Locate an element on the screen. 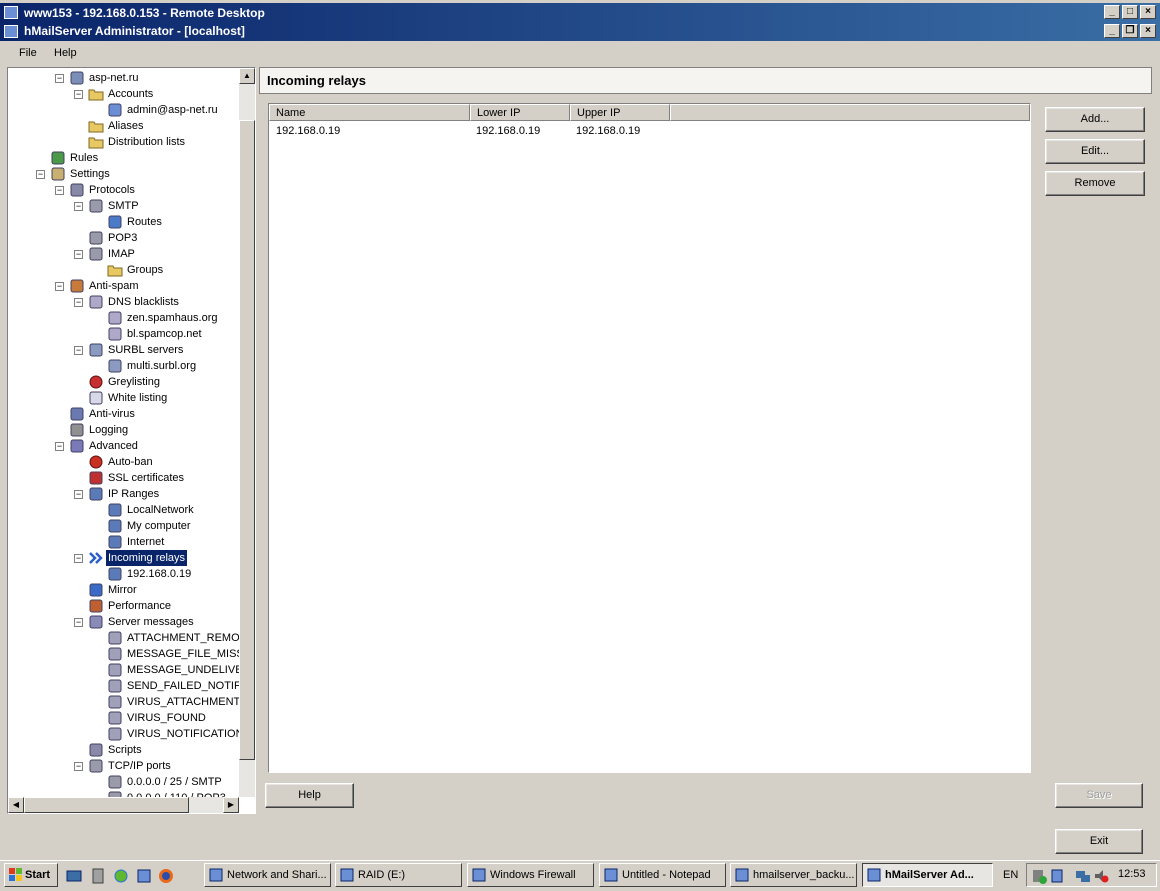 This screenshot has height=891, width=1160. tree-item: Distribution lists is located at coordinates (123, 142).